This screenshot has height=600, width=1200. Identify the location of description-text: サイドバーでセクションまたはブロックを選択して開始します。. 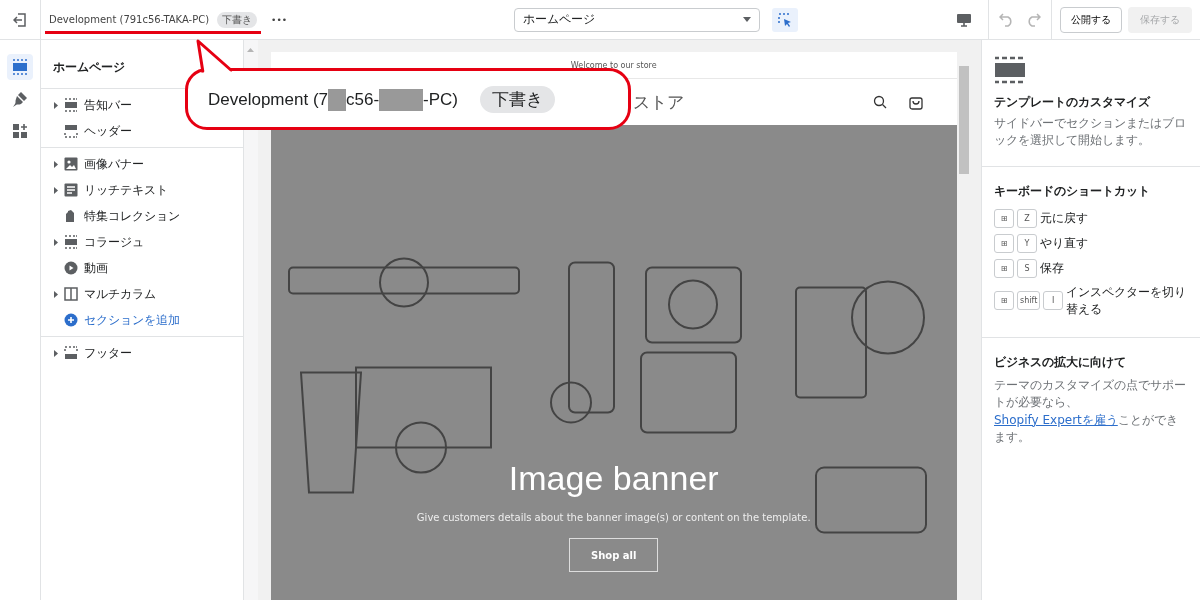
(1090, 132).